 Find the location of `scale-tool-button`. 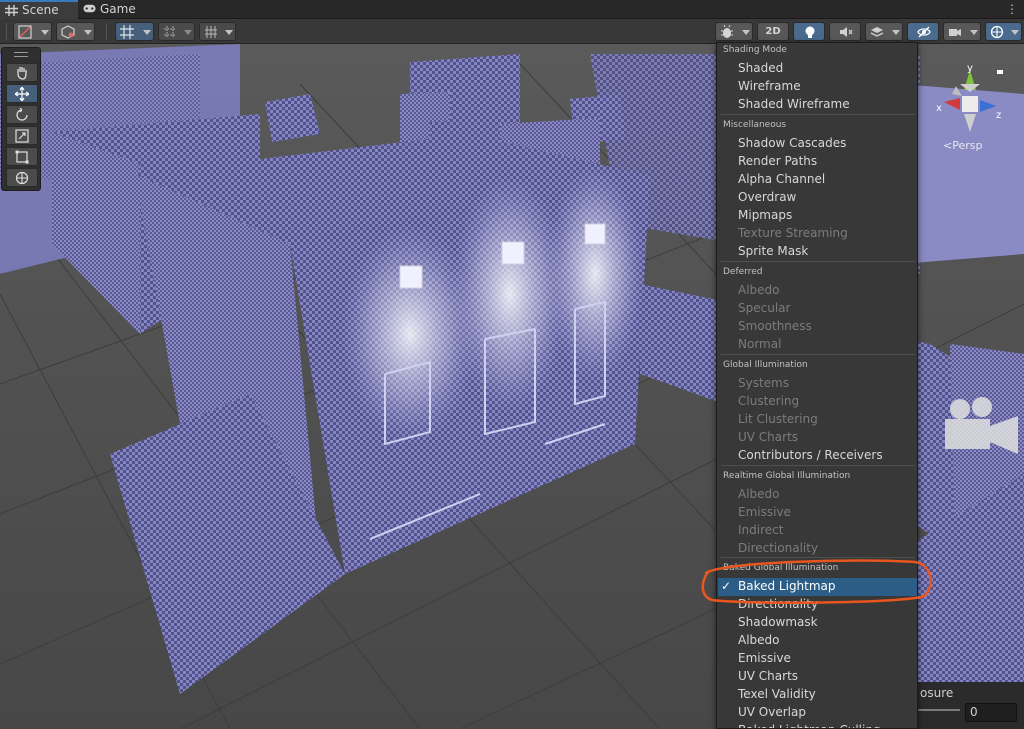

scale-tool-button is located at coordinates (22, 135).